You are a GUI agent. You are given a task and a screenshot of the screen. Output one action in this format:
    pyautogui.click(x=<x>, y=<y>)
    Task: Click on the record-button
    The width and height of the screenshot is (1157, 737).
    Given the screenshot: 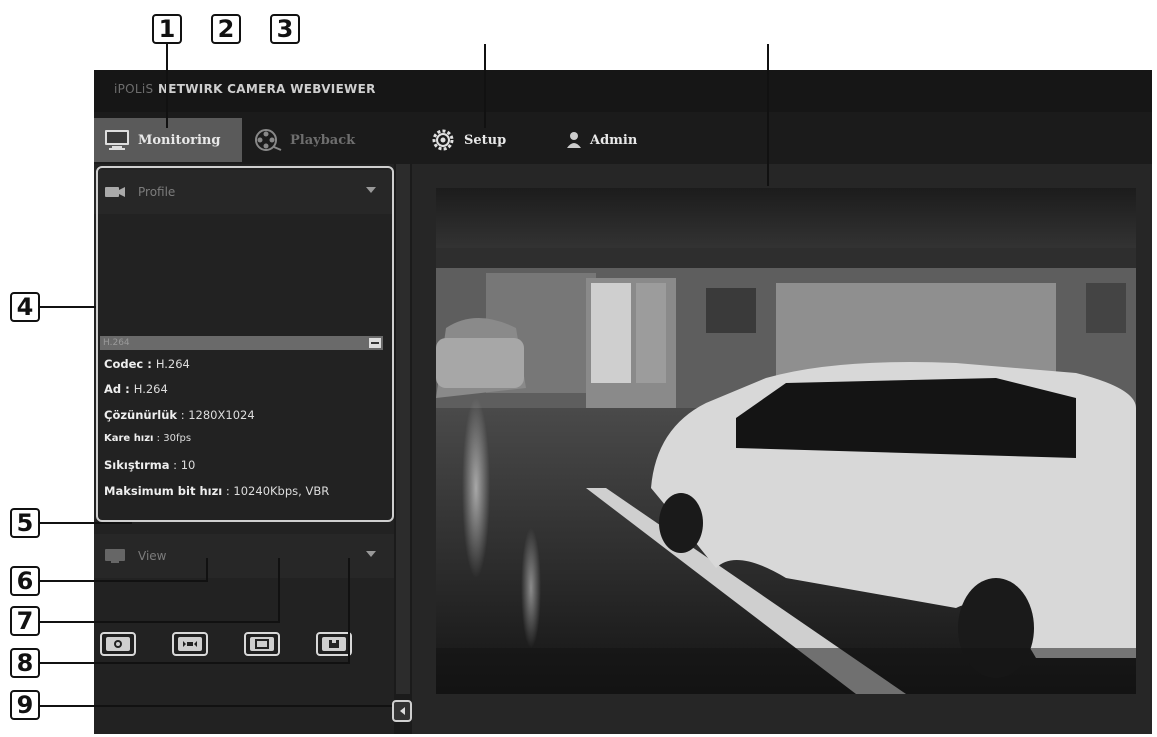 What is the action you would take?
    pyautogui.click(x=334, y=644)
    